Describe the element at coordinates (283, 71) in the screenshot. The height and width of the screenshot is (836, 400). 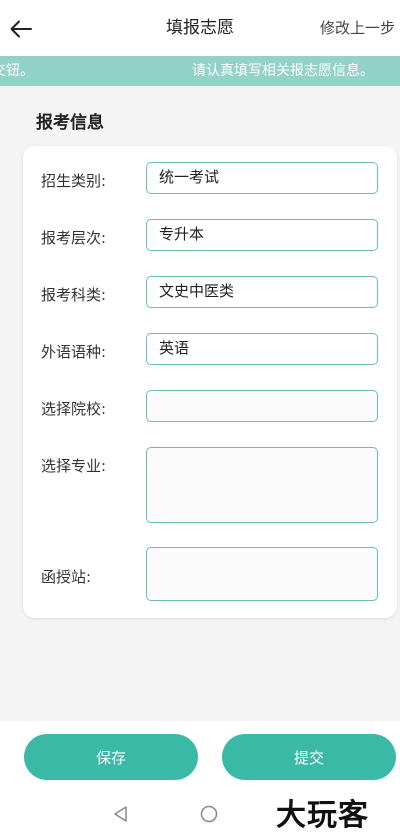
I see `notice-text: 请认真填写相关报志愿信息。` at that location.